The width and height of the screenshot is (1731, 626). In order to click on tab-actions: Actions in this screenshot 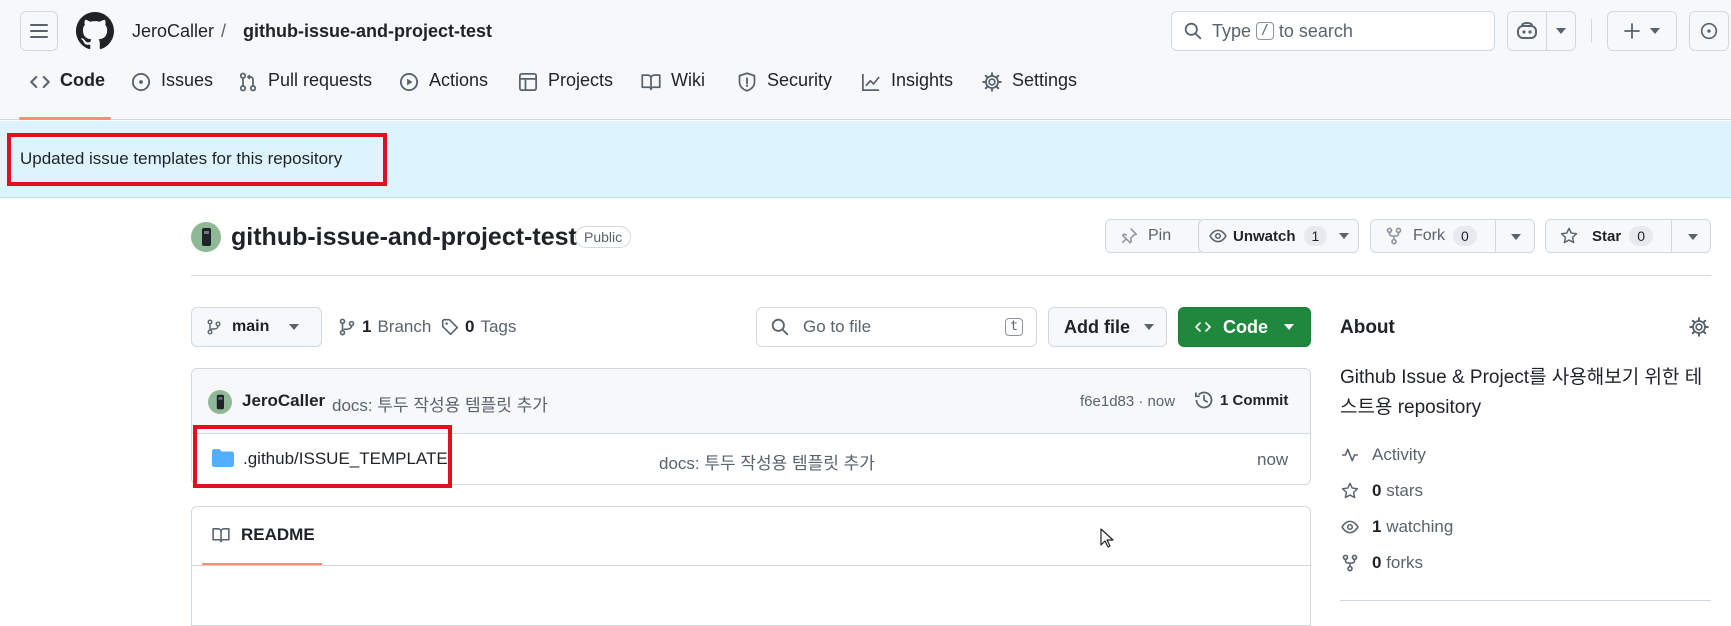, I will do `click(443, 92)`.